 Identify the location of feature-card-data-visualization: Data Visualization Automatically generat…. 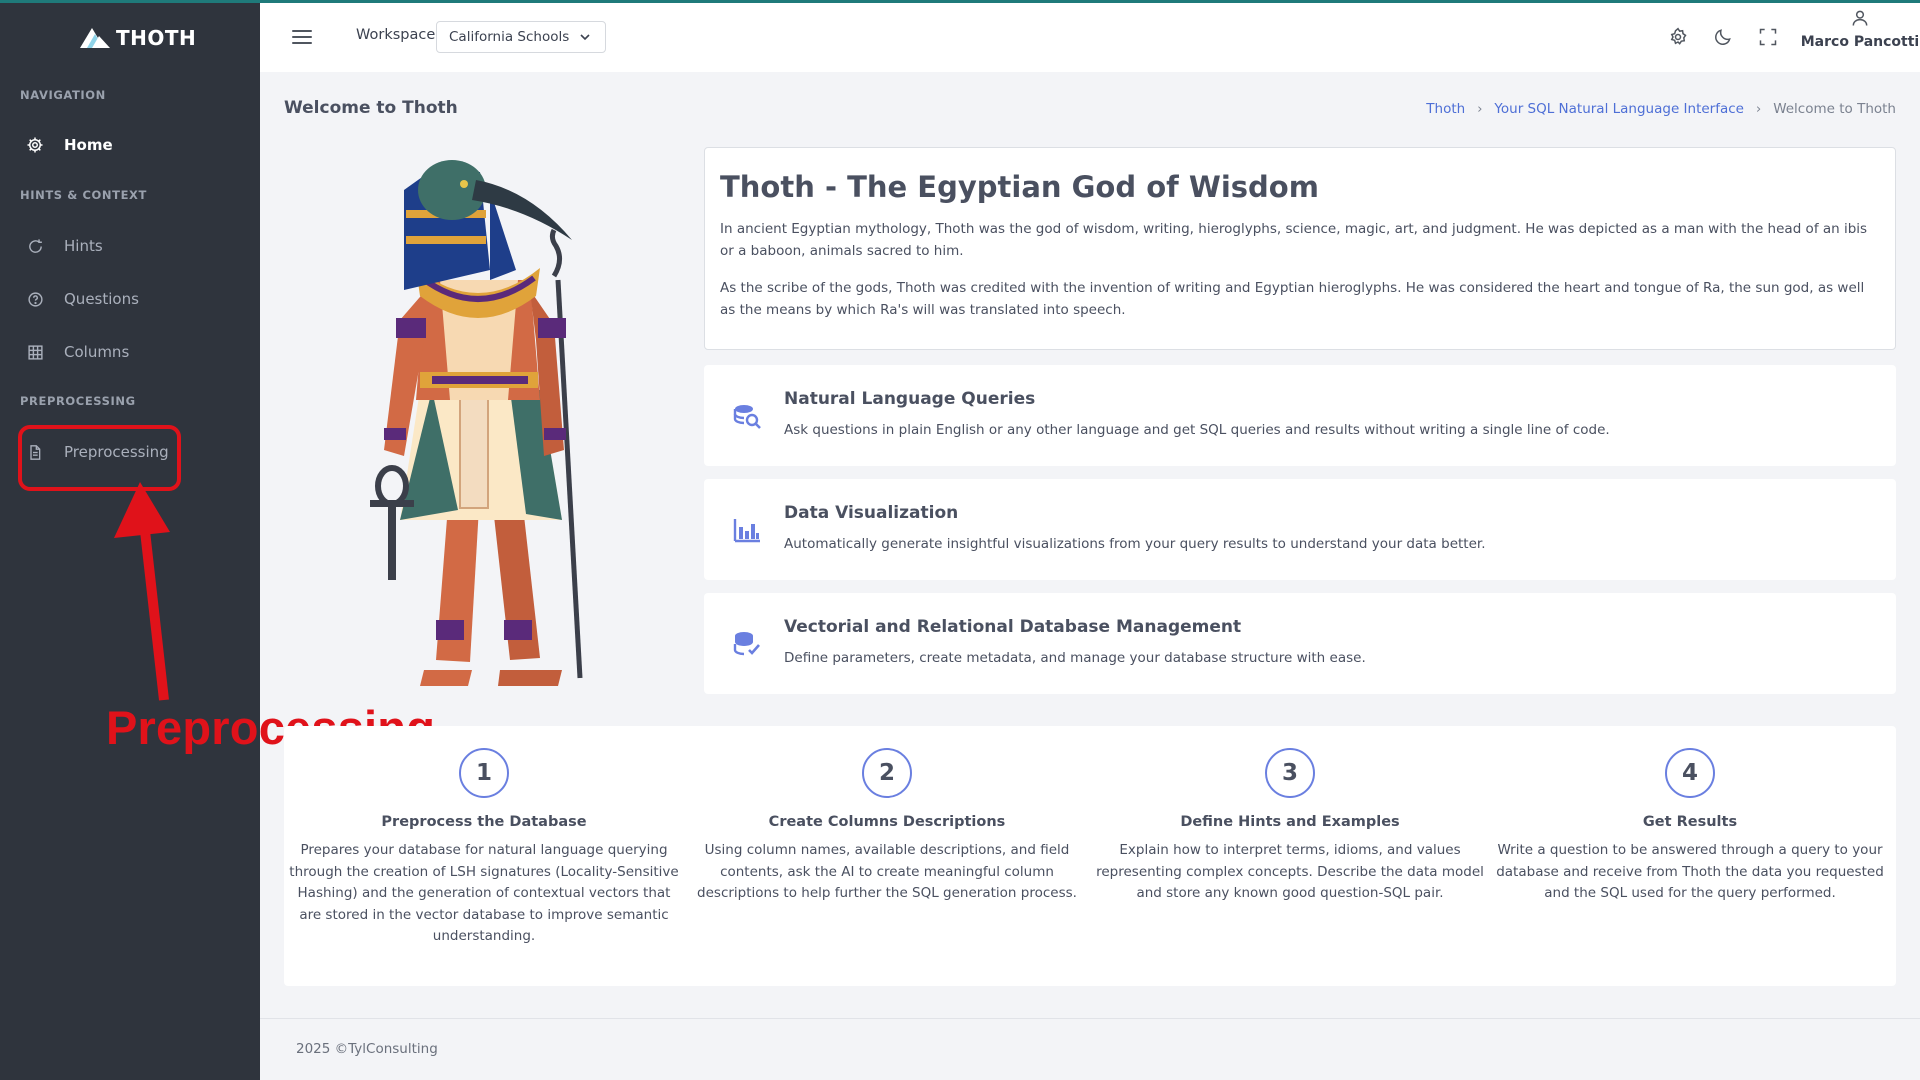
(1300, 529).